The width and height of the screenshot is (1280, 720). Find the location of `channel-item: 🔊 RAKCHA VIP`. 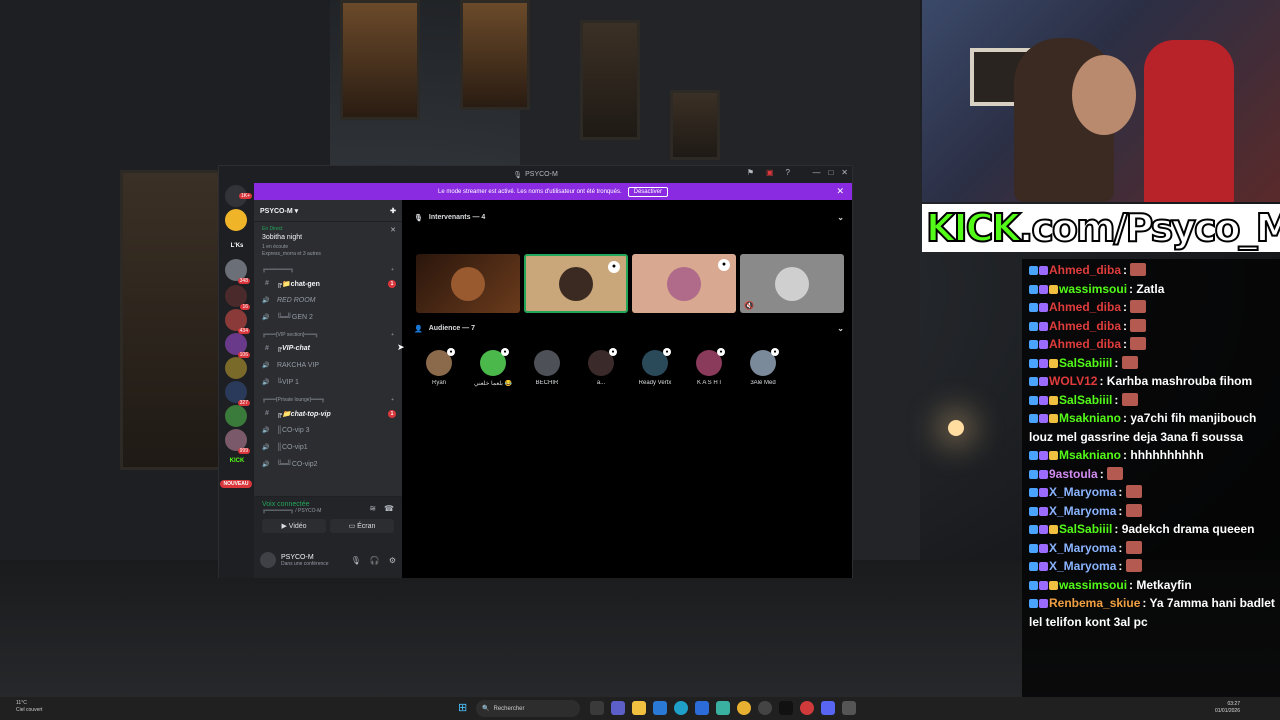

channel-item: 🔊 RAKCHA VIP is located at coordinates (328, 365).